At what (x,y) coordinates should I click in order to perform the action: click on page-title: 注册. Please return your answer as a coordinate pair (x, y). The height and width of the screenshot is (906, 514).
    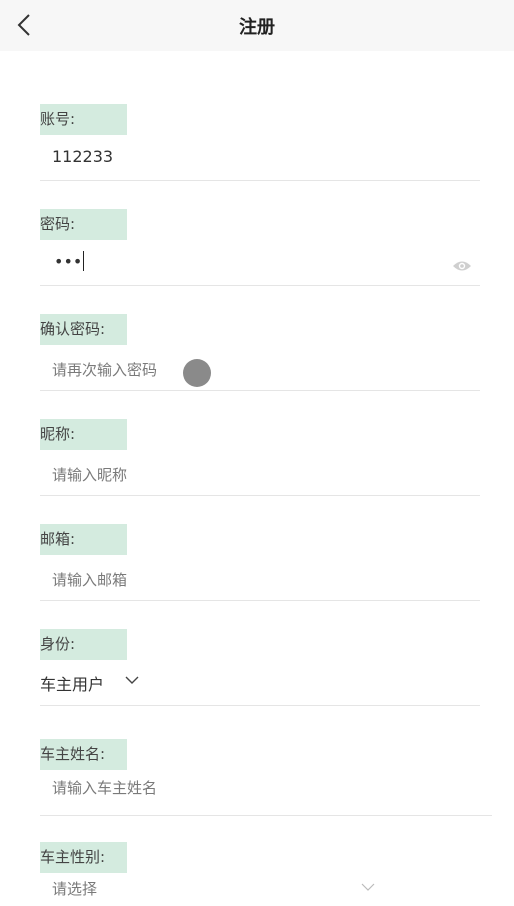
    Looking at the image, I should click on (257, 27).